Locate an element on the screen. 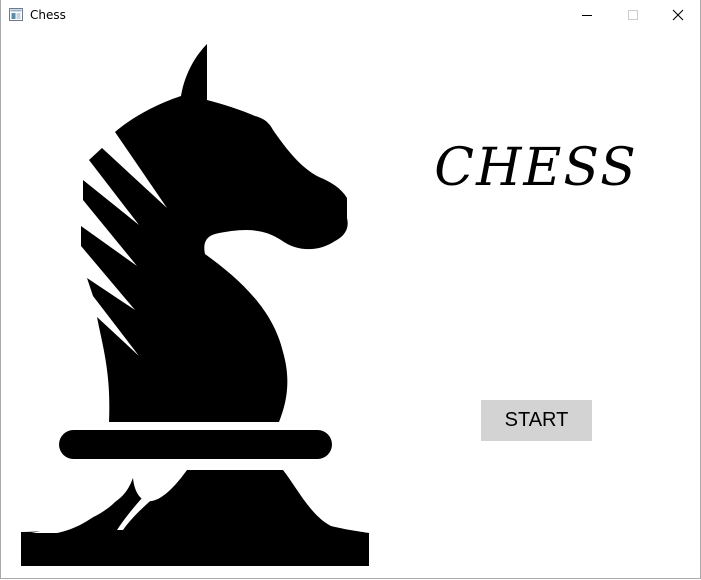 Image resolution: width=701 pixels, height=580 pixels. app-icon is located at coordinates (16, 14).